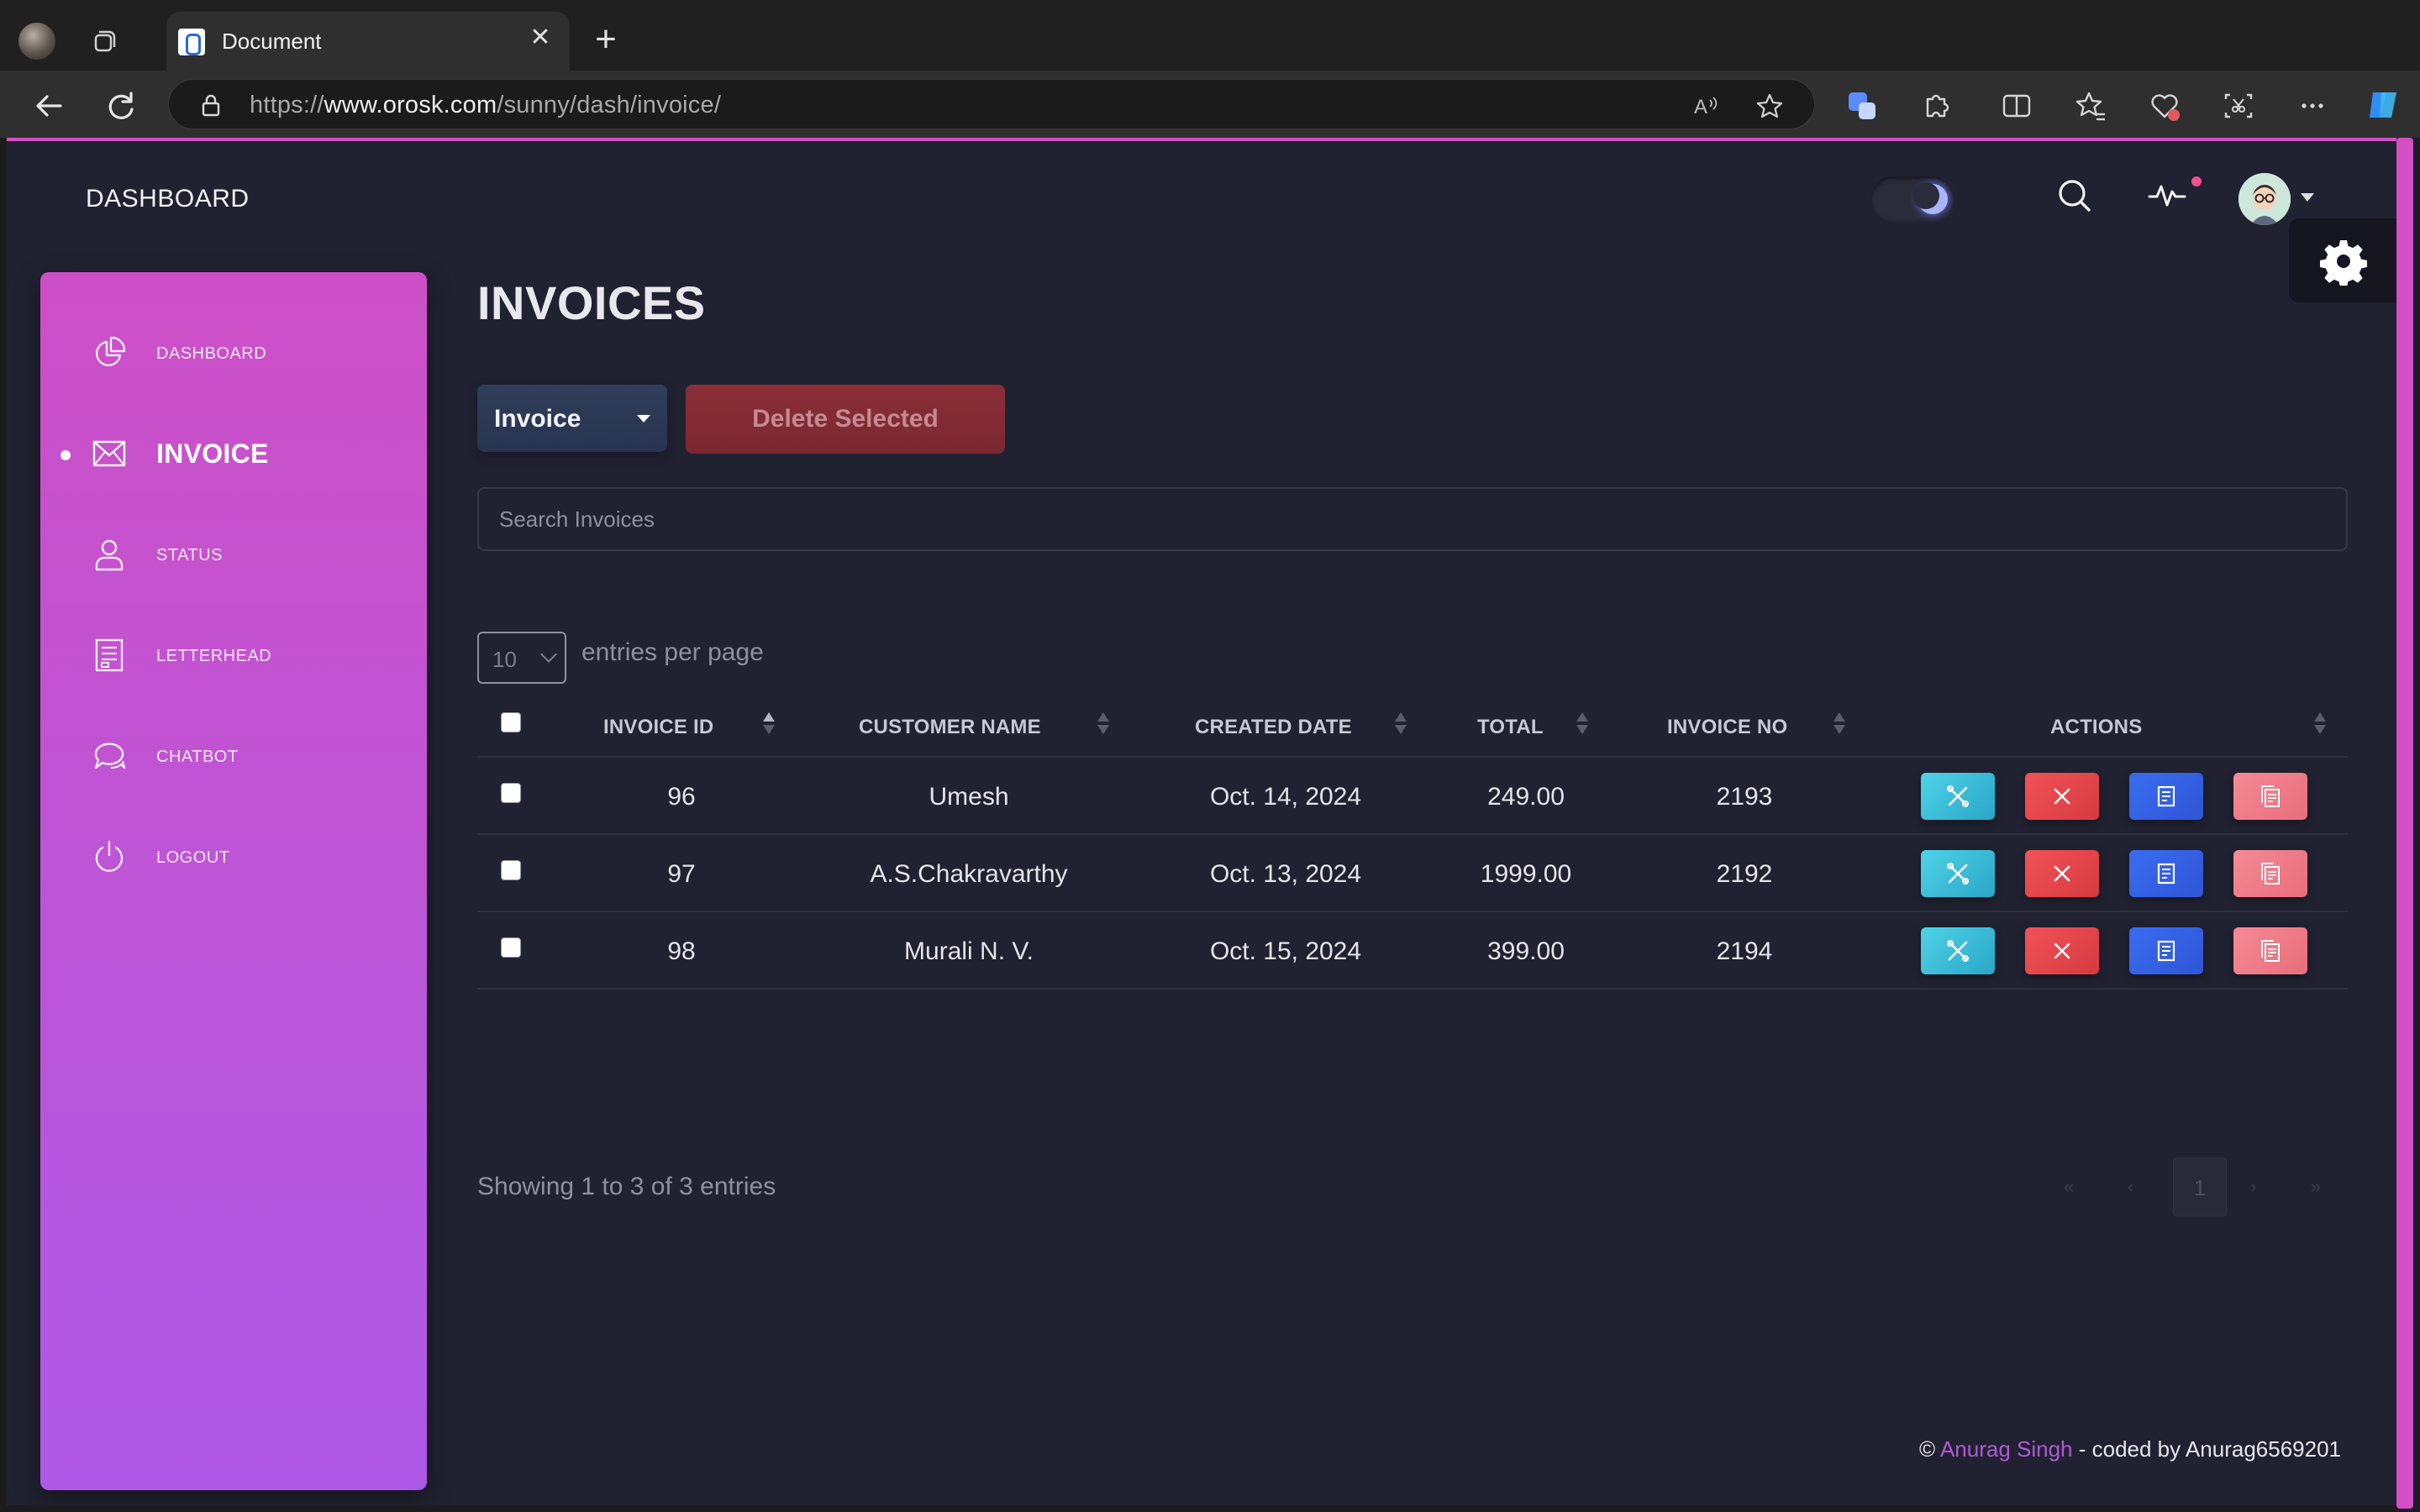 This screenshot has height=1512, width=2420. Describe the element at coordinates (109, 655) in the screenshot. I see `document-icon` at that location.